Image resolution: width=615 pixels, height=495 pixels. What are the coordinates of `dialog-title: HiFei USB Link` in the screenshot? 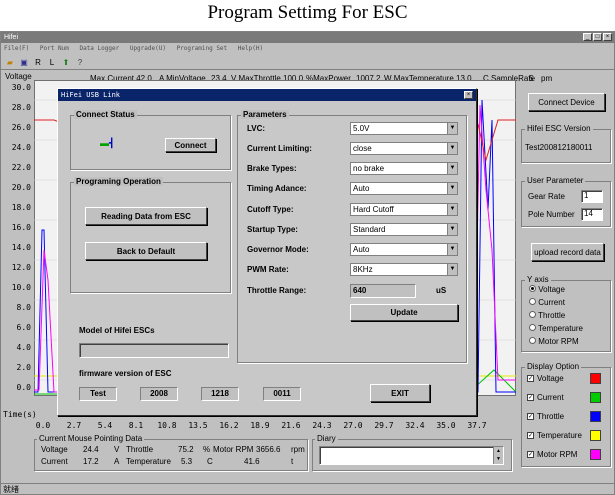 It's located at (267, 95).